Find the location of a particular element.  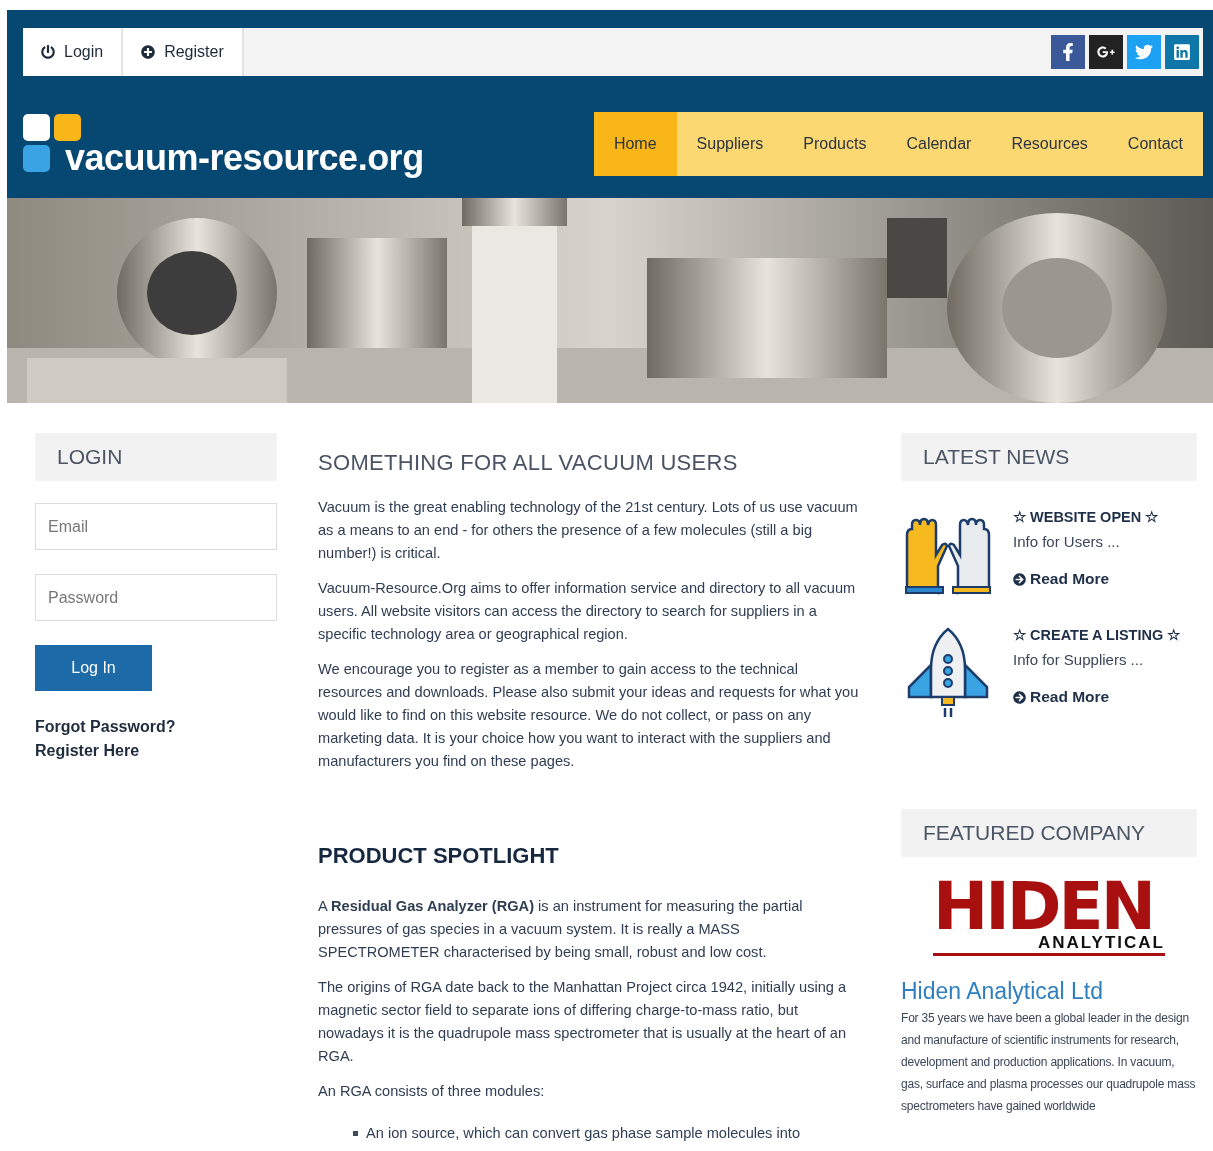

facebook-icon is located at coordinates (1068, 52).